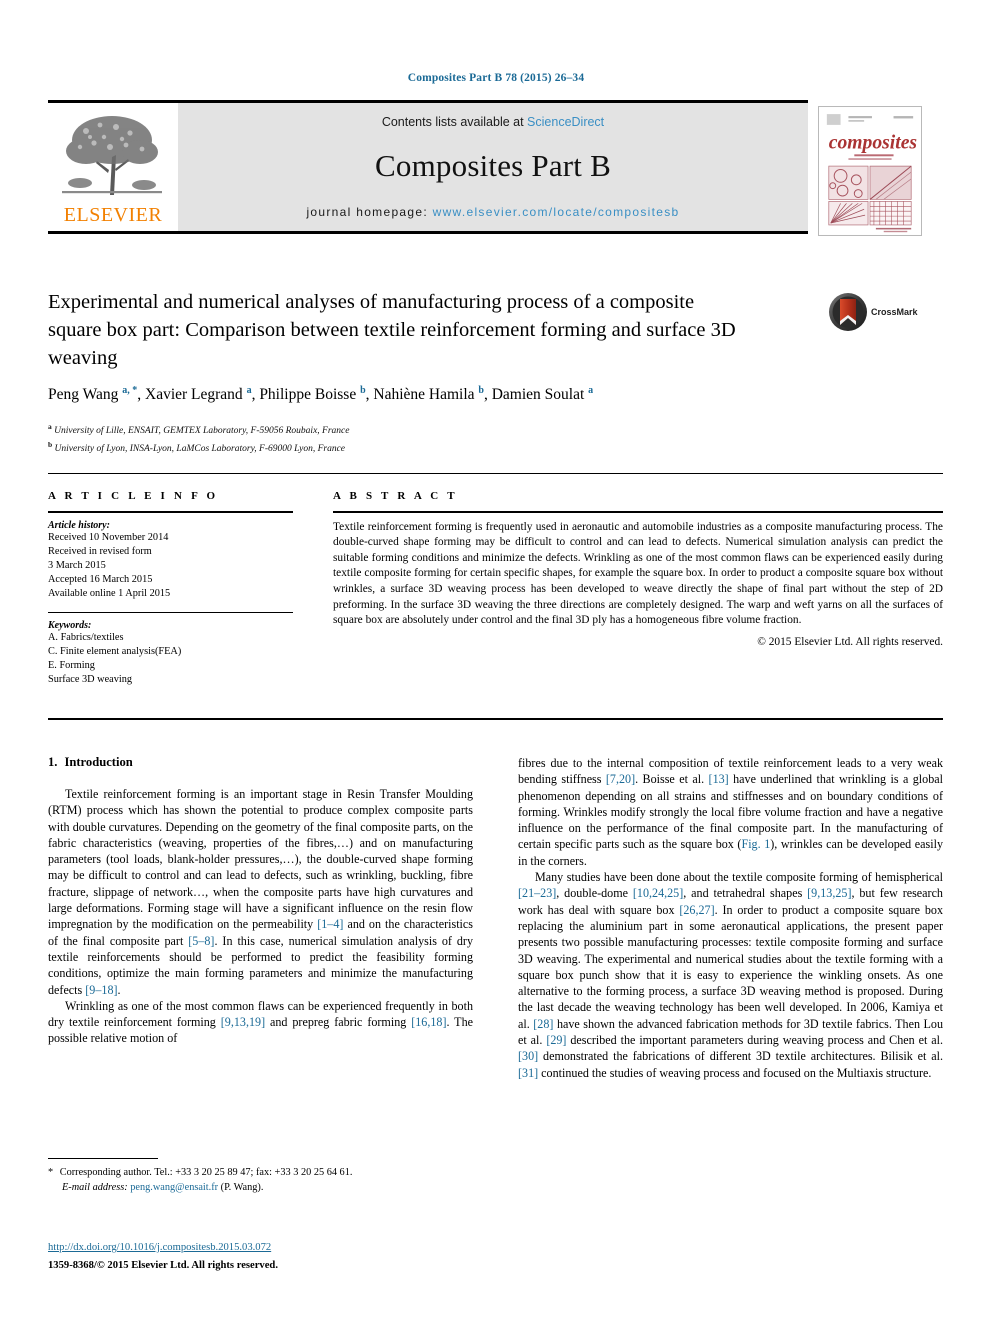 This screenshot has width=992, height=1323. What do you see at coordinates (113, 215) in the screenshot?
I see `elsevier-wordmark: ELSEVIER` at bounding box center [113, 215].